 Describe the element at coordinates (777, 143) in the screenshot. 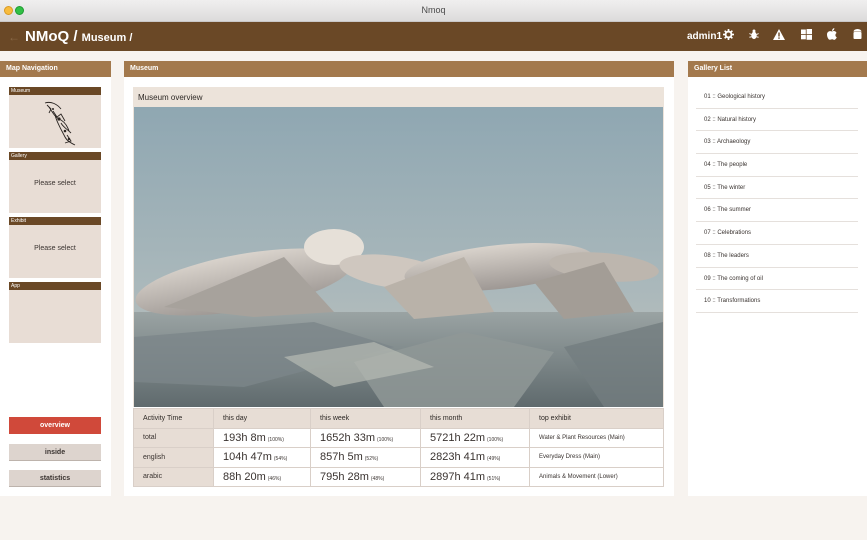

I see `gallery-item: 03 :: Archaeology` at that location.